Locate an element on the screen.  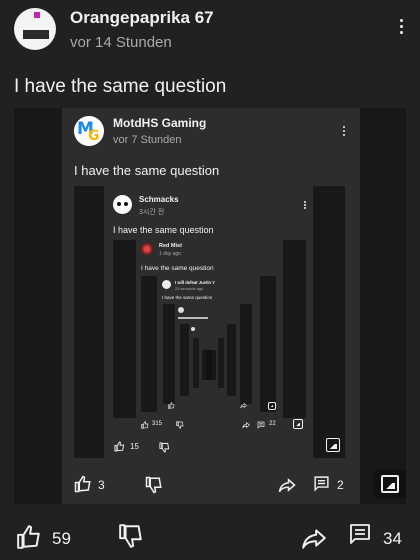
post-time: 3시간 전 is located at coordinates (152, 212).